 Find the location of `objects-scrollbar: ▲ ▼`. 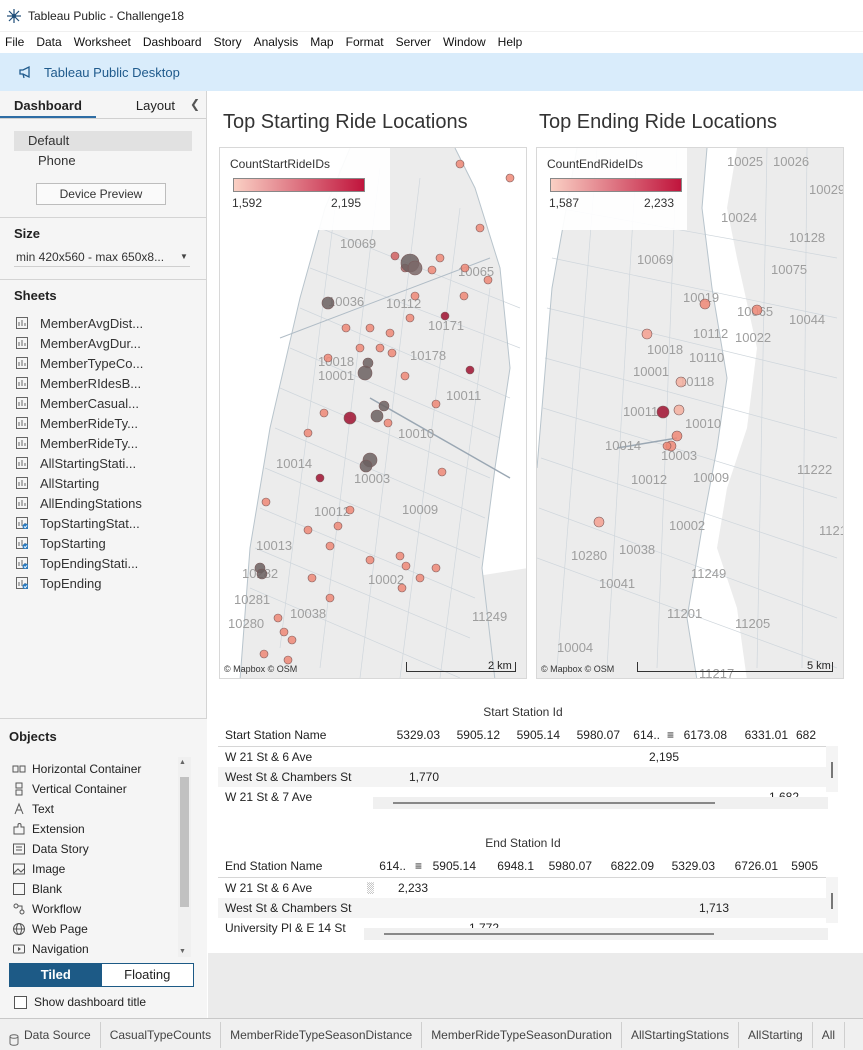

objects-scrollbar: ▲ ▼ is located at coordinates (184, 857).